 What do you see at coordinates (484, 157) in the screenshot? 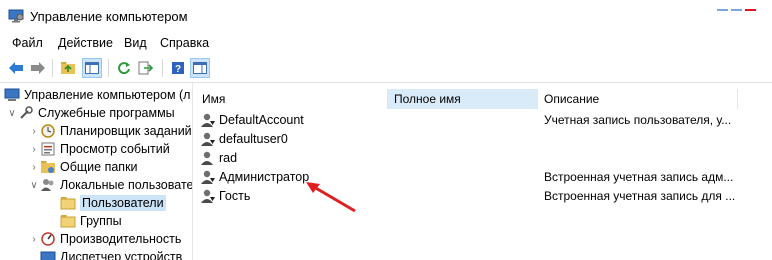
I see `table-row: rad` at bounding box center [484, 157].